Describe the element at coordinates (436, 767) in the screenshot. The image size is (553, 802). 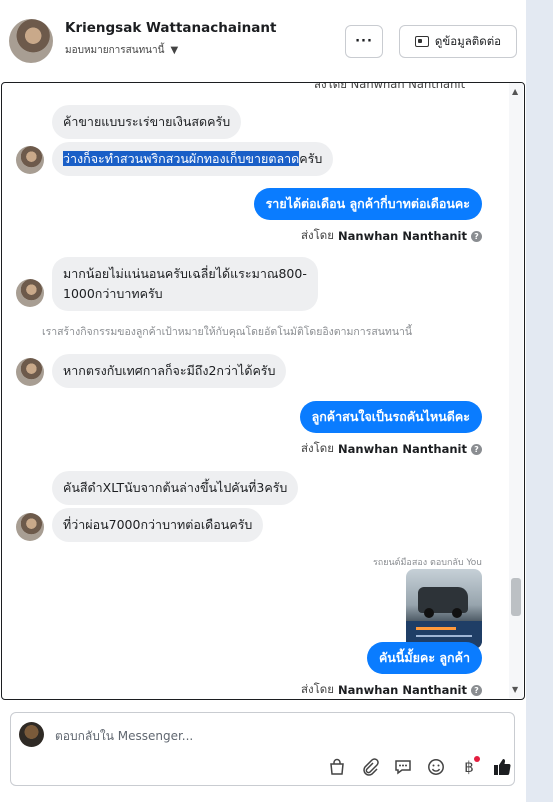
I see `emoji-icon` at that location.